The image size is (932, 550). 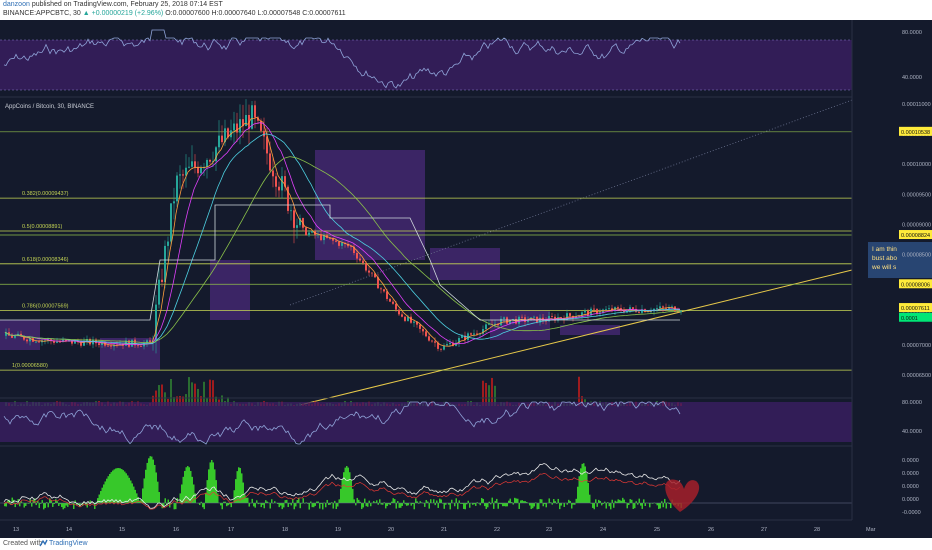 I want to click on price-badge-text: 0.0001, so click(x=909, y=319).